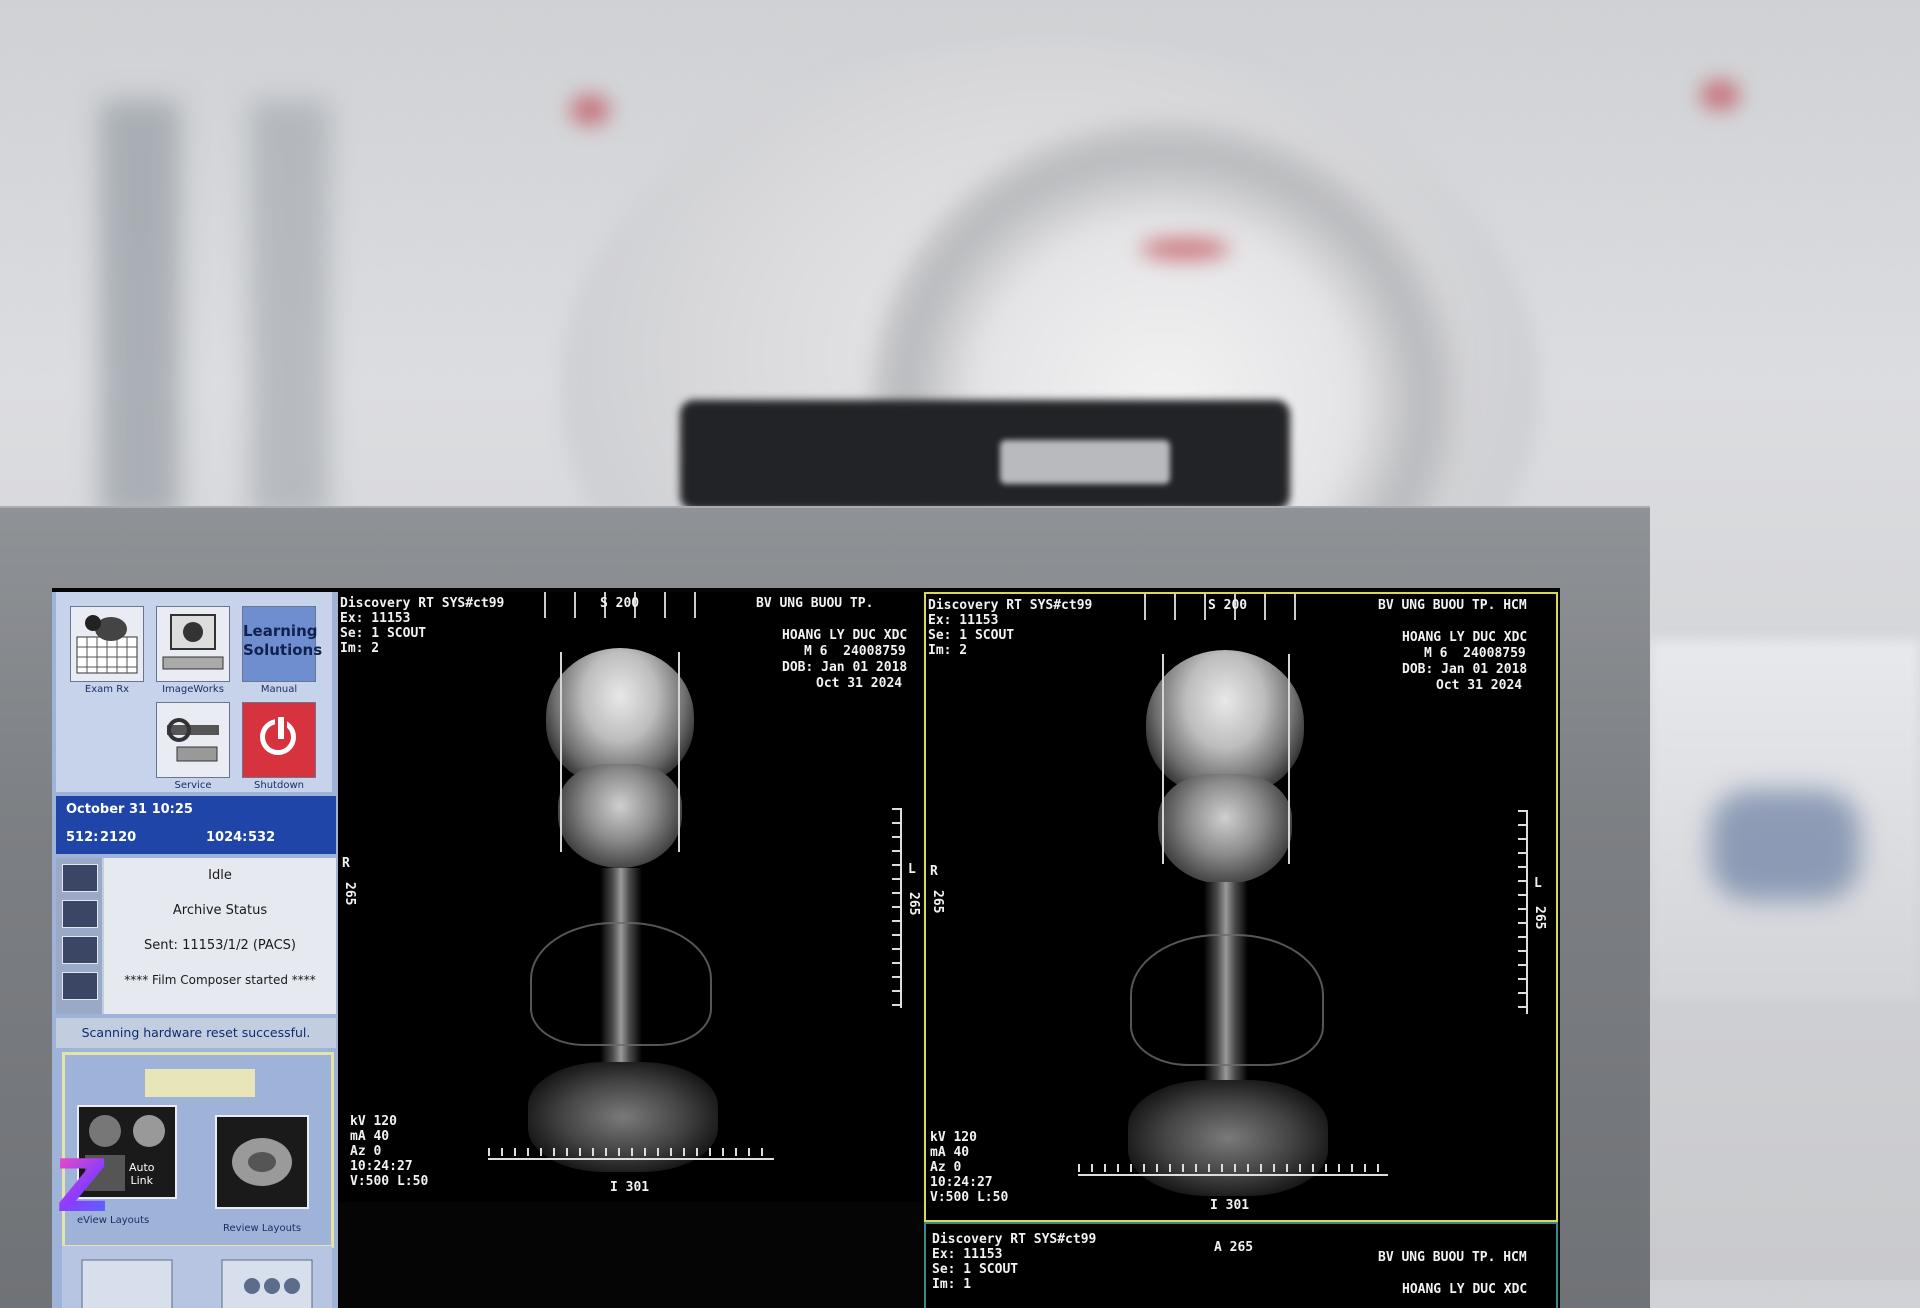 This screenshot has height=1308, width=1920. What do you see at coordinates (985, 455) in the screenshot?
I see `ct-couch` at bounding box center [985, 455].